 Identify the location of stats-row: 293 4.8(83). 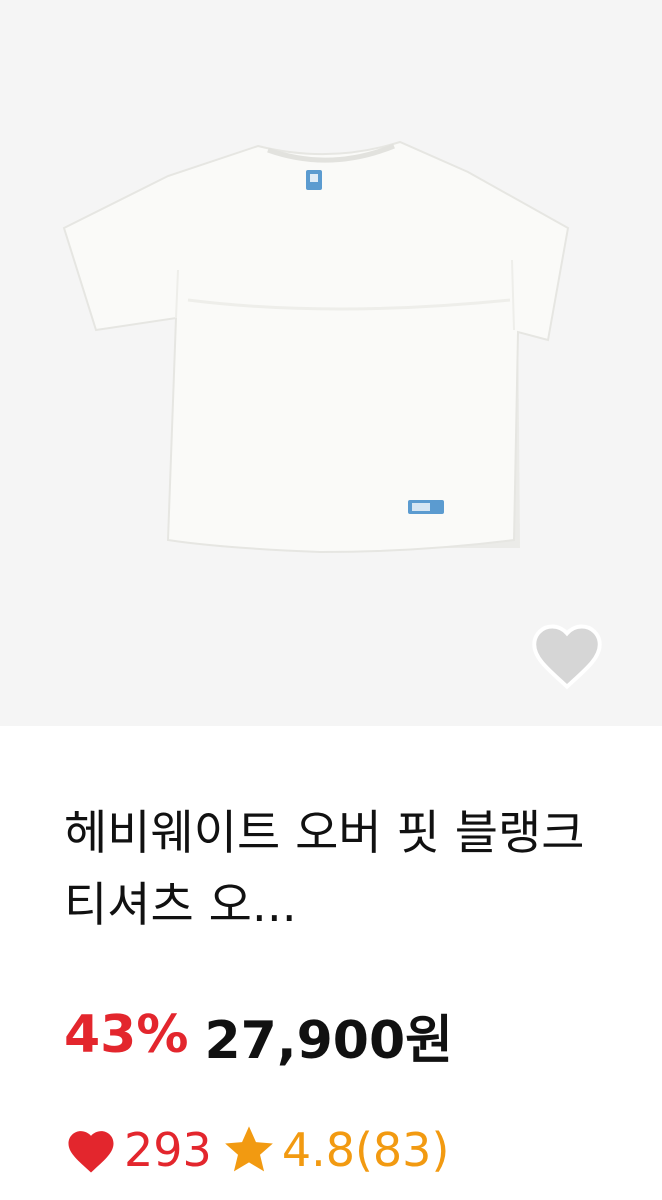
(256, 1150).